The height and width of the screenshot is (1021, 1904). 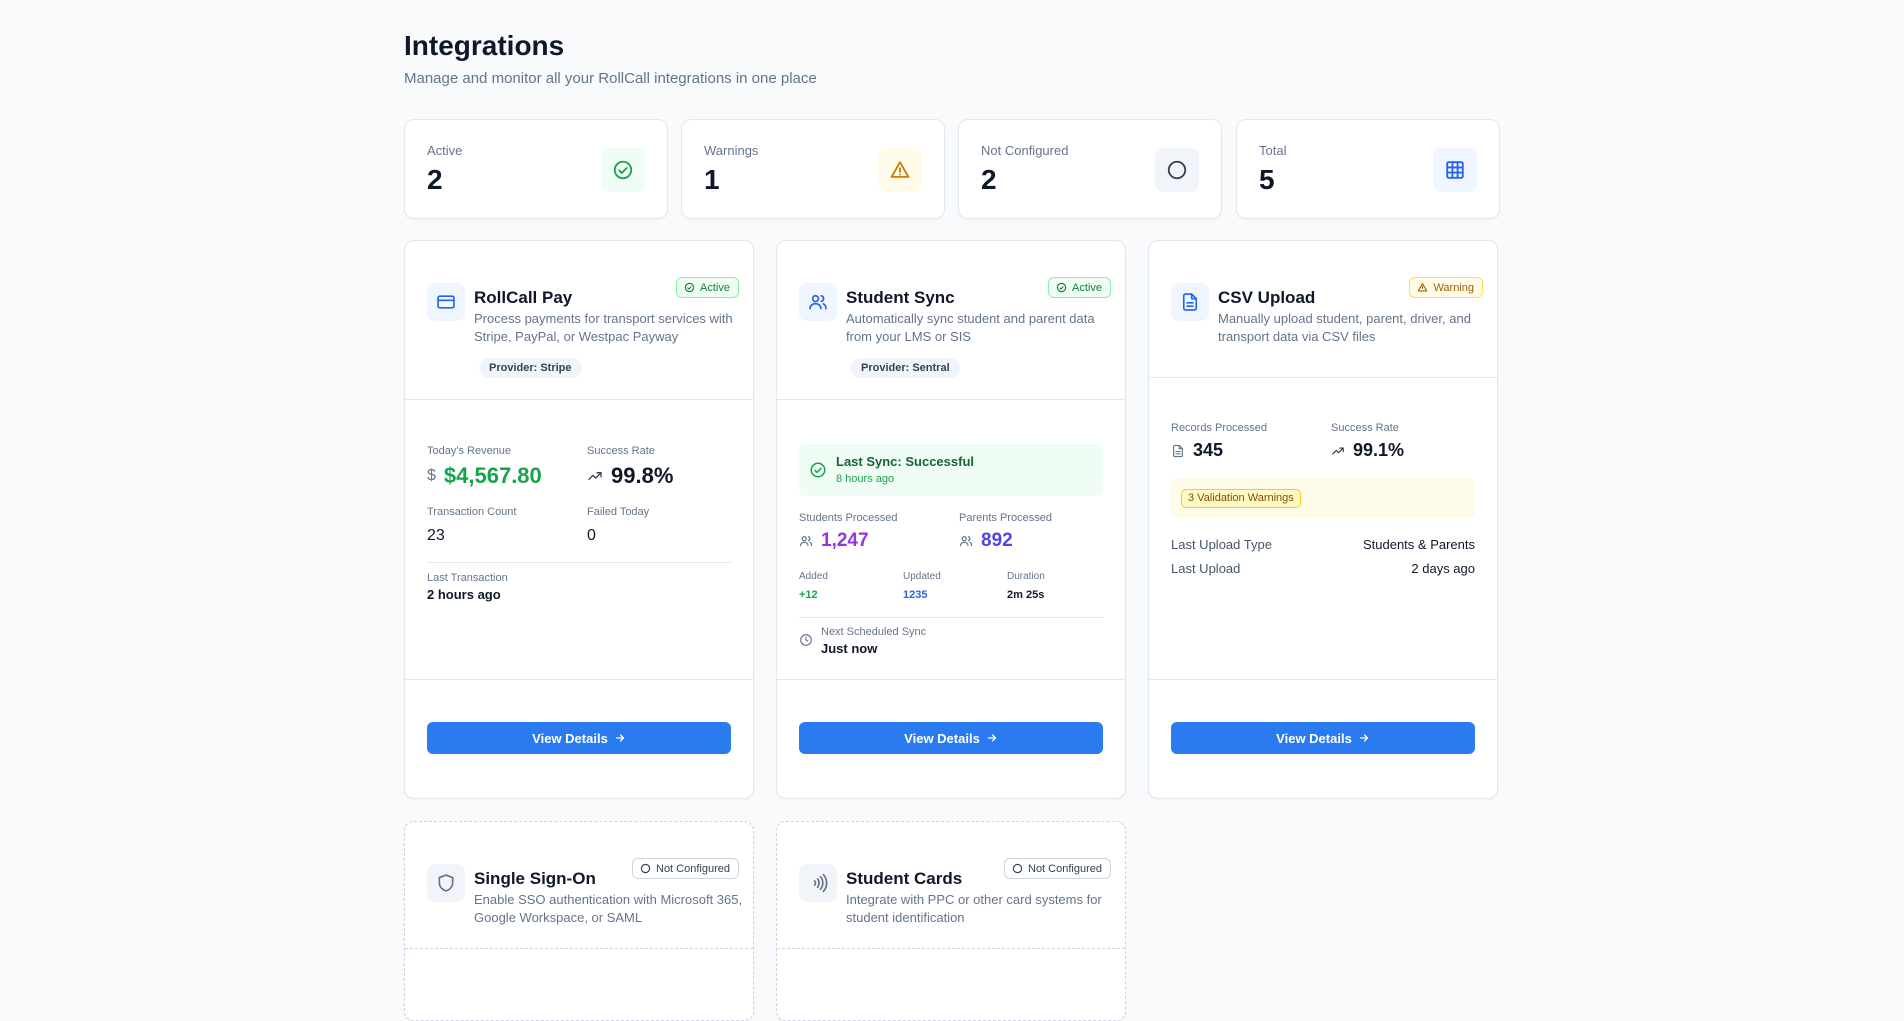 I want to click on success-rate-value: 99.1%, so click(x=1379, y=450).